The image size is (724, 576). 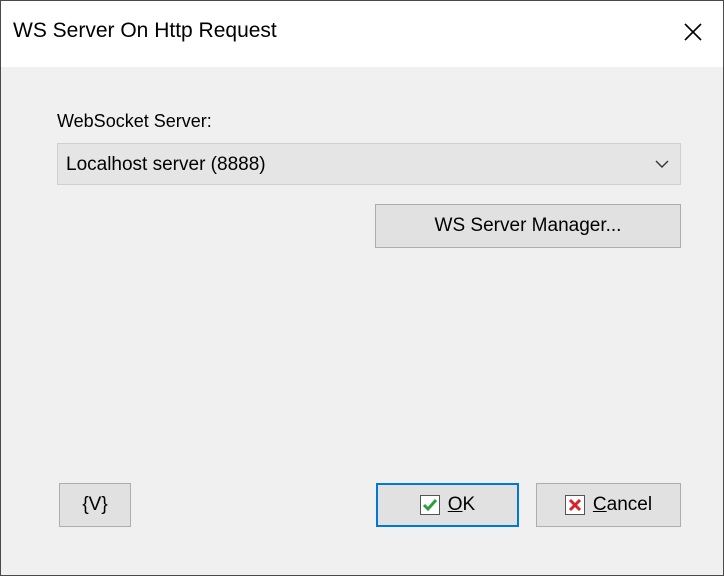 I want to click on dropdown-selected-value: Localhost server (8888), so click(x=166, y=164).